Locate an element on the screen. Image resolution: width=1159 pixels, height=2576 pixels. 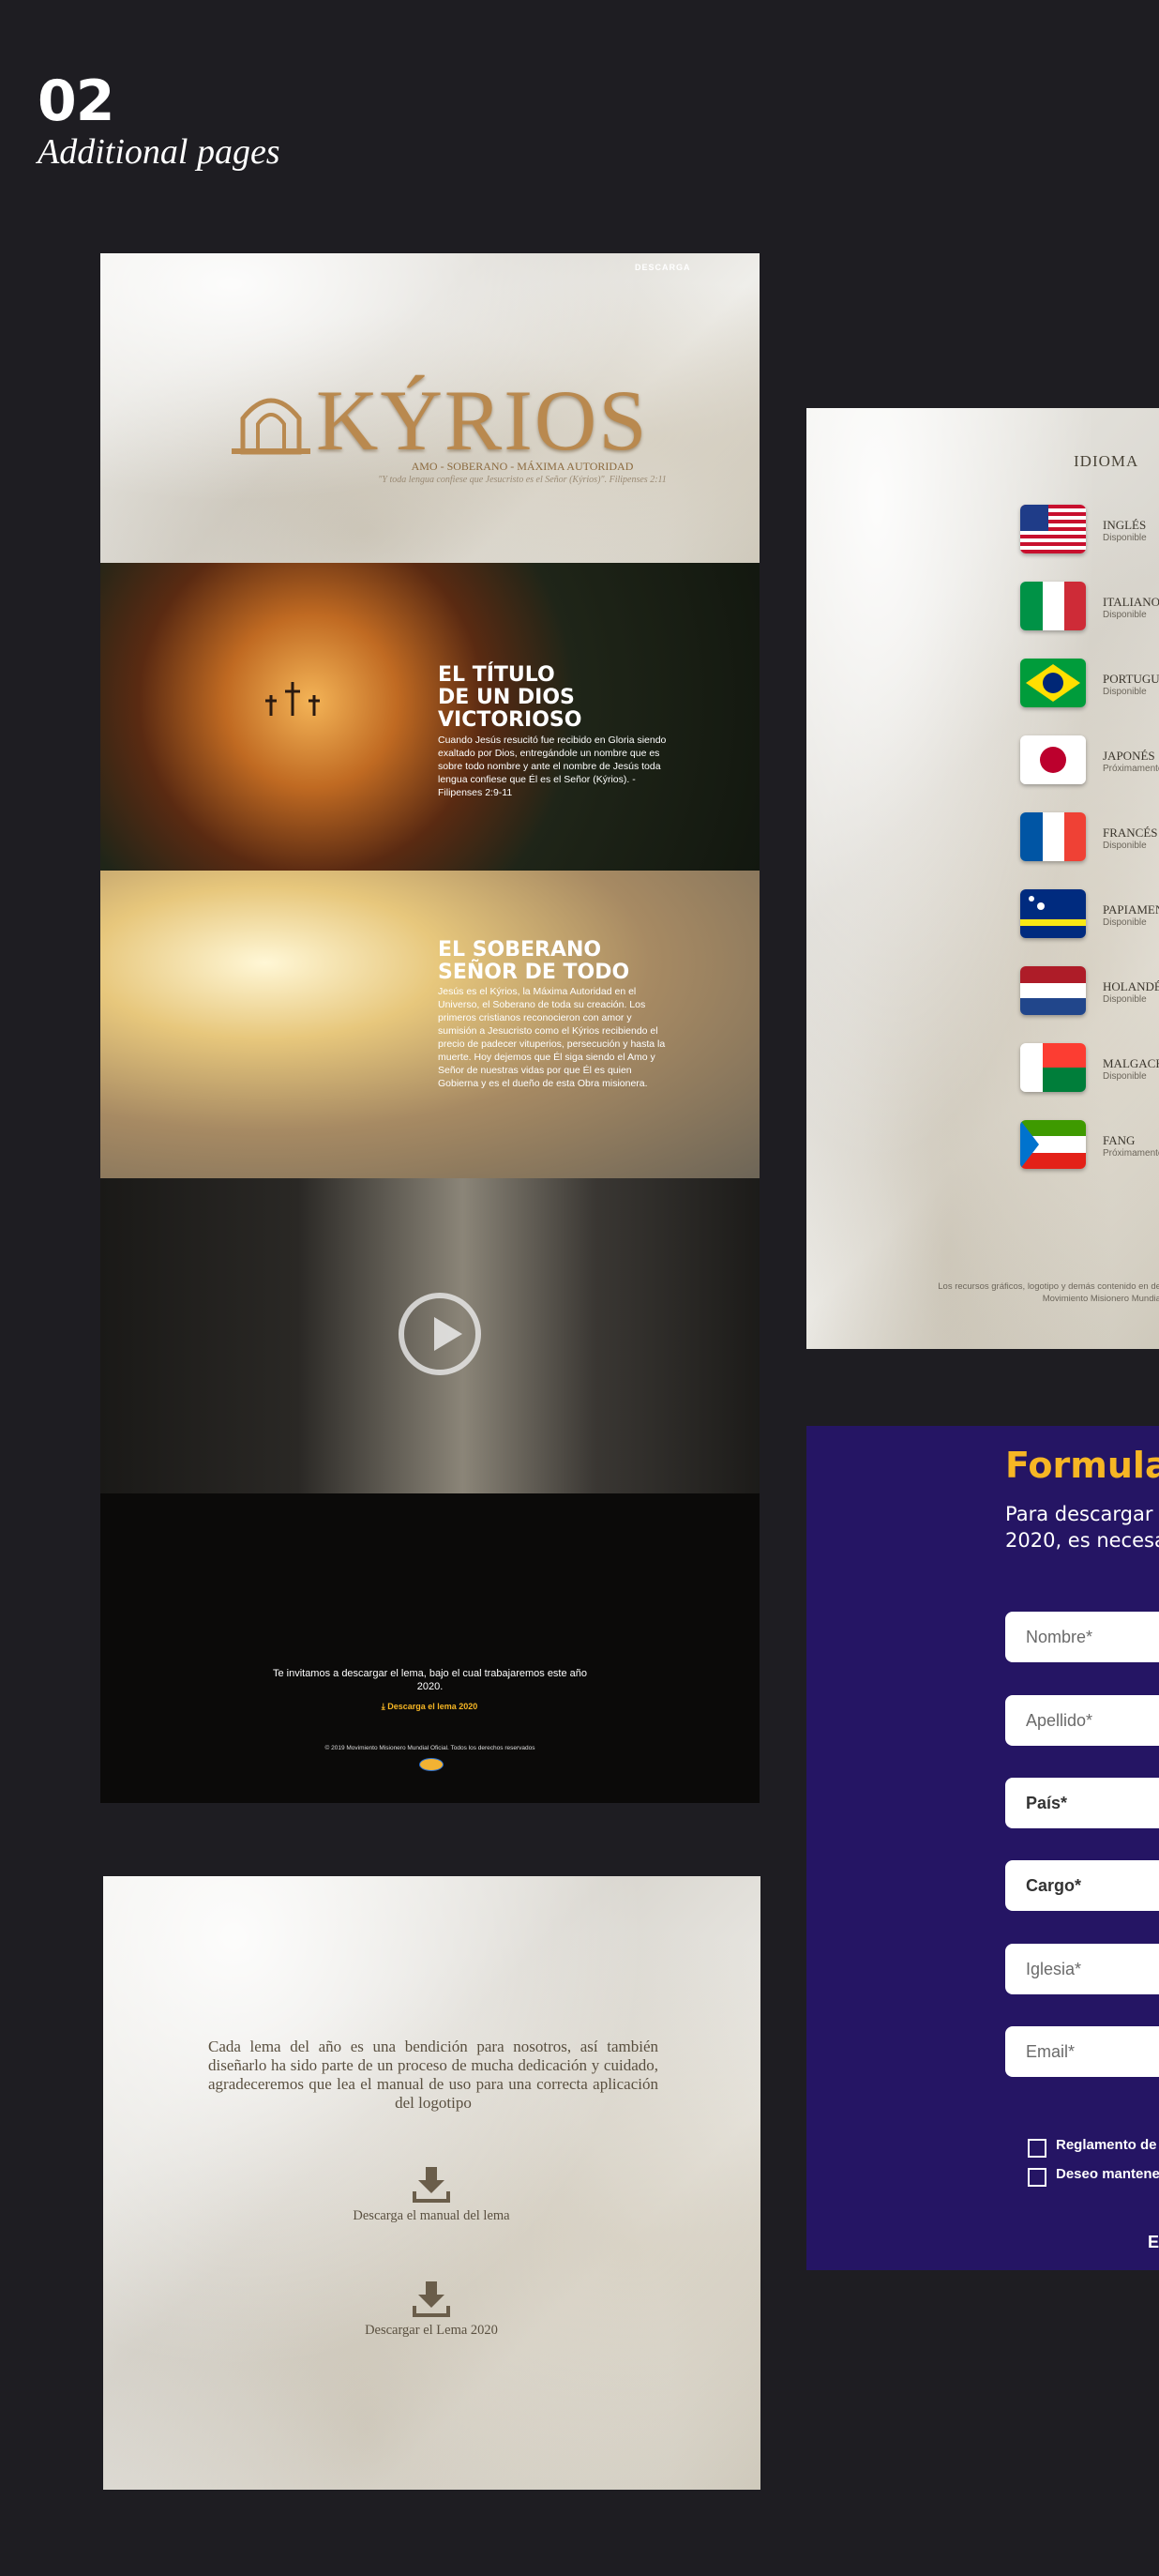
italy-flag-icon is located at coordinates (1053, 606).